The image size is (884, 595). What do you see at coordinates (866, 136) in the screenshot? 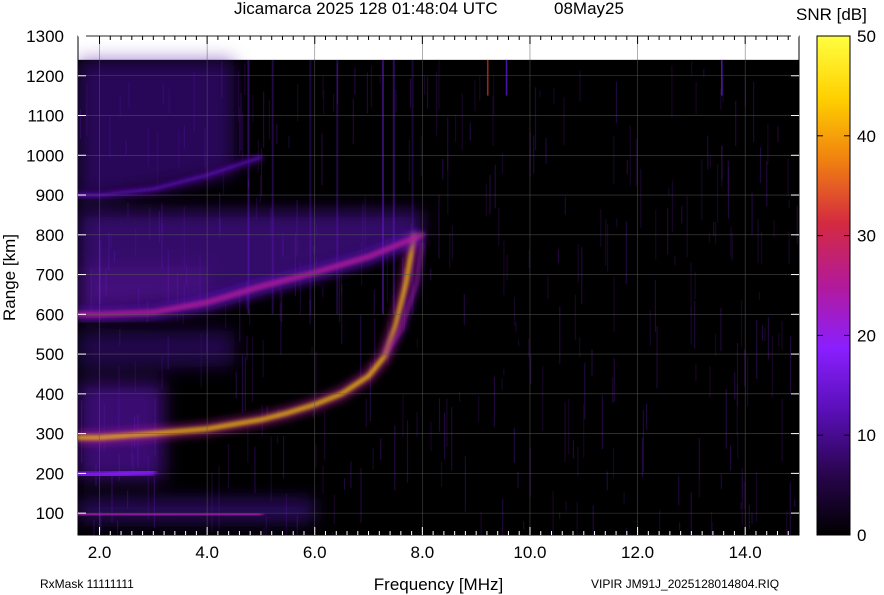
I see `colorbar-tick-label: 40` at bounding box center [866, 136].